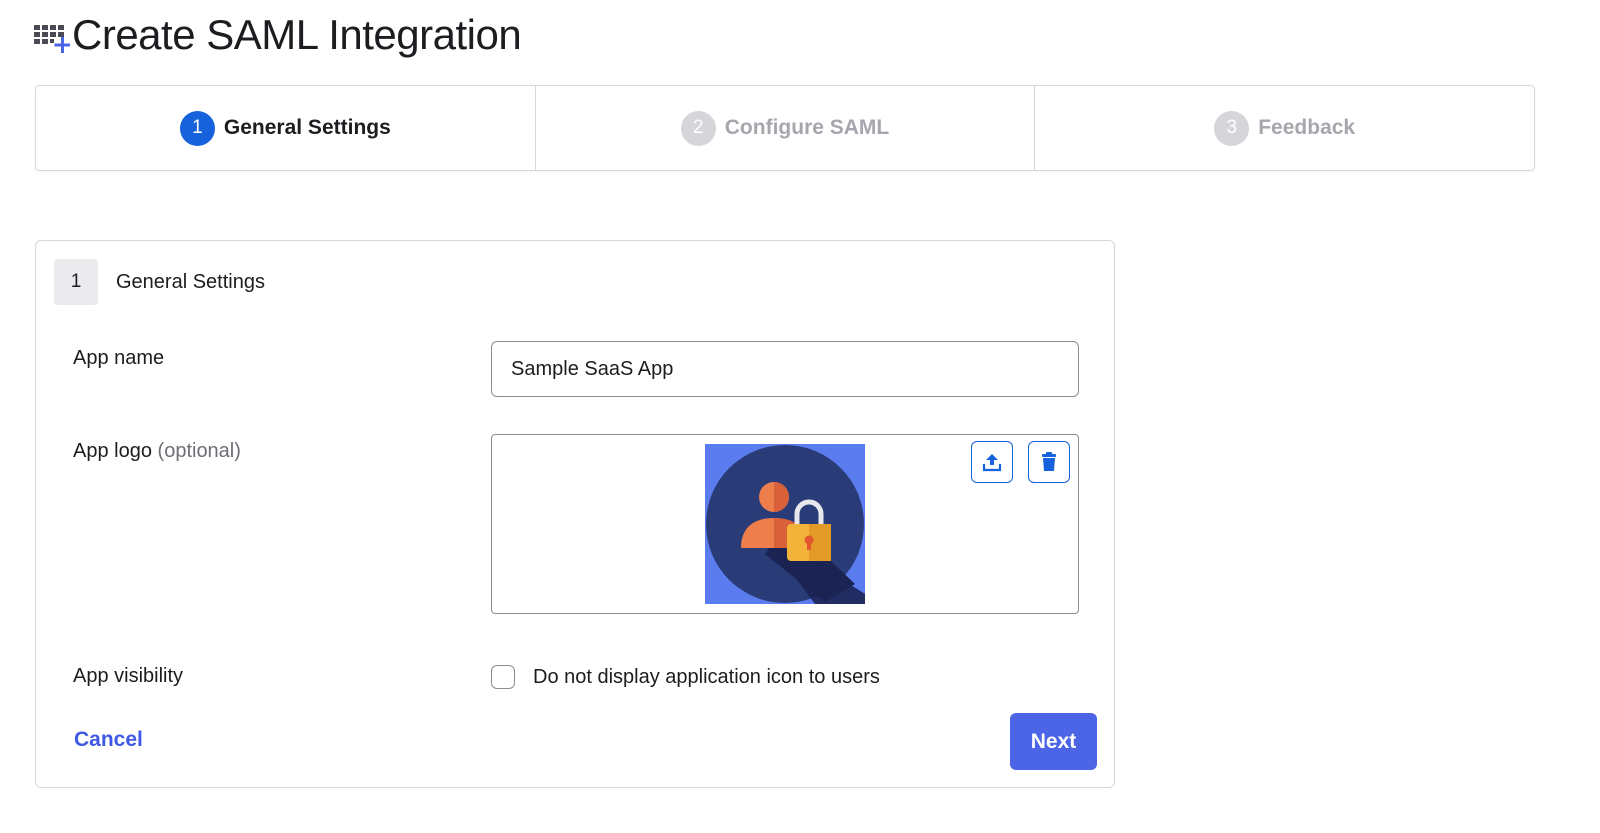 The height and width of the screenshot is (833, 1600). Describe the element at coordinates (197, 128) in the screenshot. I see `step-number-badge: 1` at that location.